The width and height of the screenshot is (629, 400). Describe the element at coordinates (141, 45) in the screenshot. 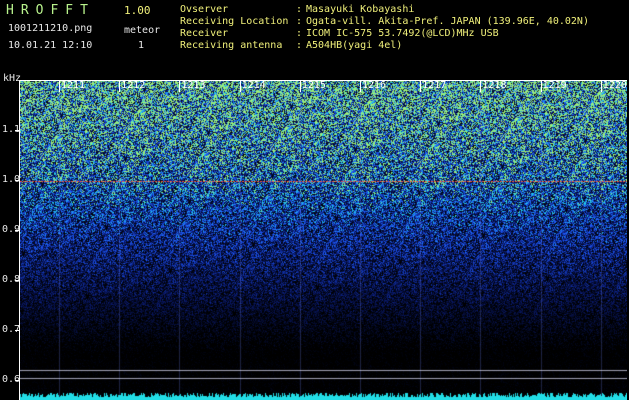

I see `meteor-count: 1` at that location.